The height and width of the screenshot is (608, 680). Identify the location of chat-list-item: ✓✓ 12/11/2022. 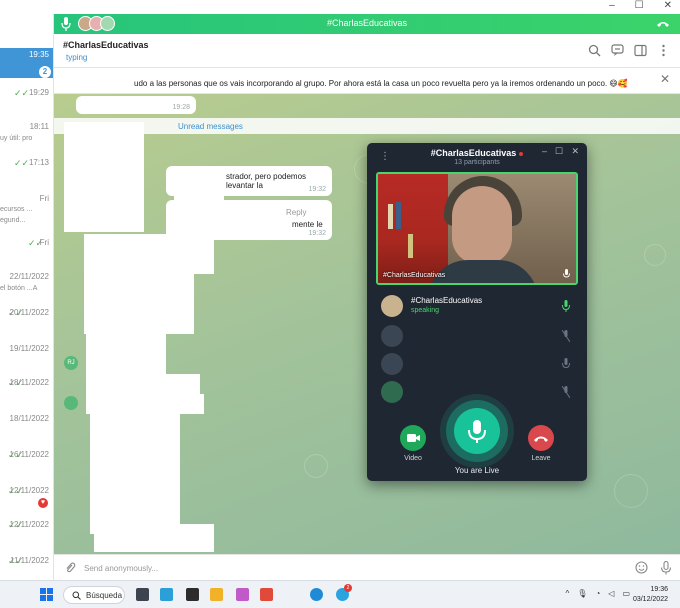
(26, 526).